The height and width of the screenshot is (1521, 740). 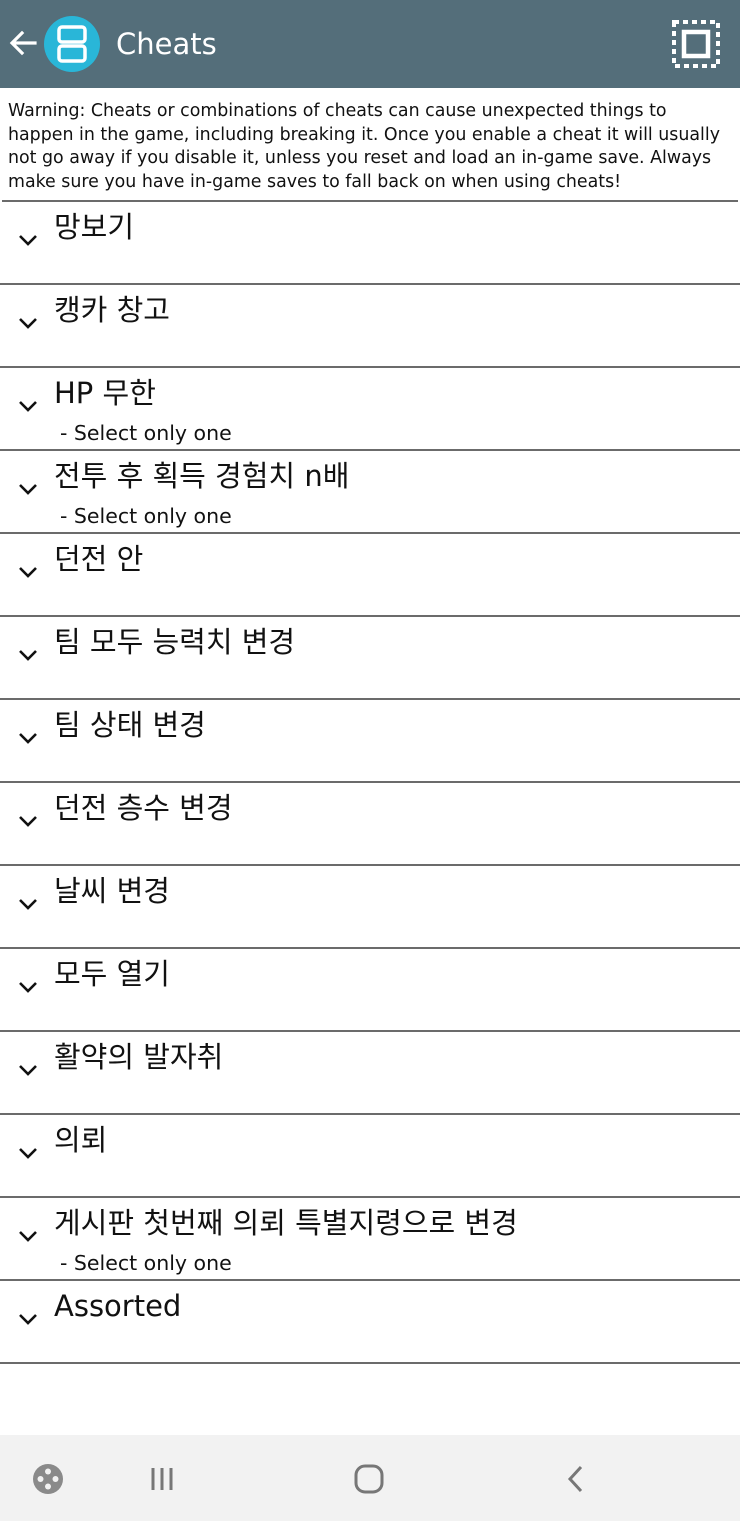 I want to click on recent-apps-icon, so click(x=162, y=1479).